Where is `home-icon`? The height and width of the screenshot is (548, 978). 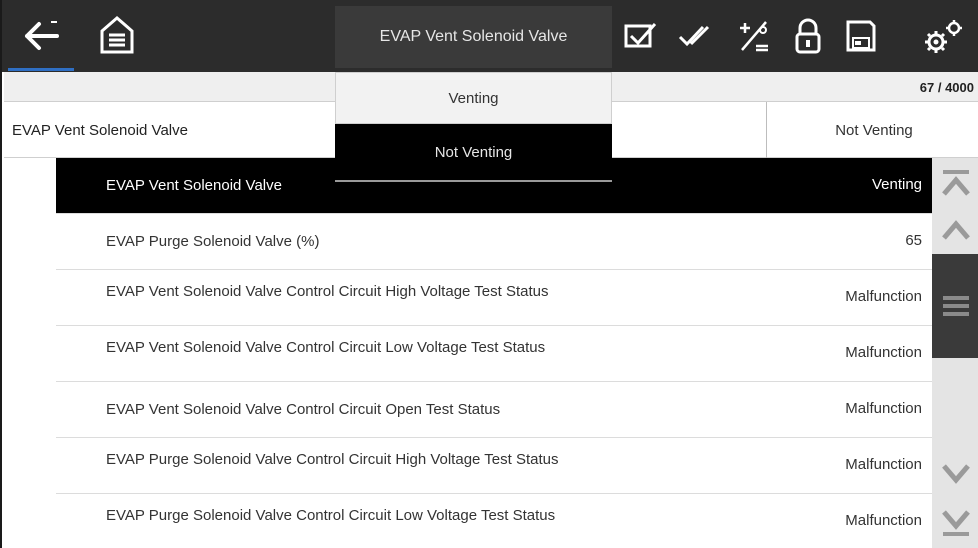 home-icon is located at coordinates (117, 35).